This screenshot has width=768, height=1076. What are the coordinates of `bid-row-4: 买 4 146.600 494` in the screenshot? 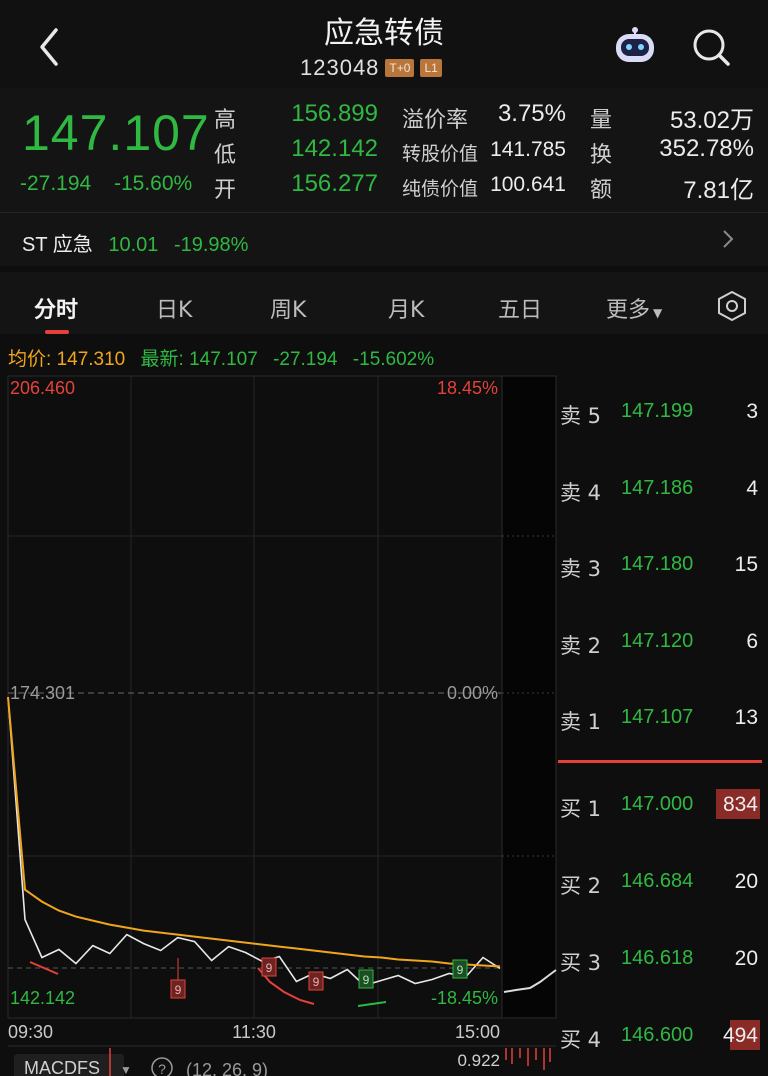 It's located at (663, 1036).